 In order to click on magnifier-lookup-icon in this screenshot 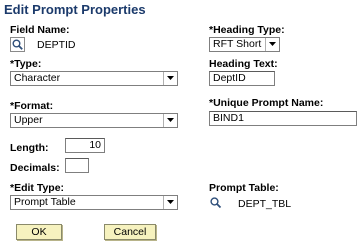, I will do `click(17, 44)`.